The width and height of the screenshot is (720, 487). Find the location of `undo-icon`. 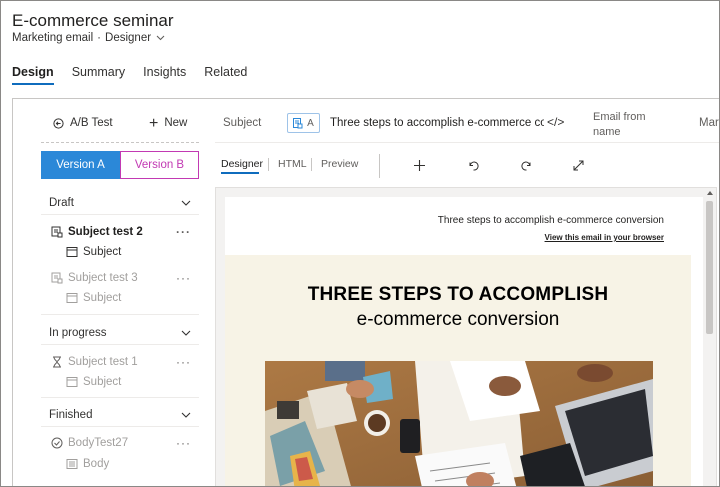

undo-icon is located at coordinates (474, 166).